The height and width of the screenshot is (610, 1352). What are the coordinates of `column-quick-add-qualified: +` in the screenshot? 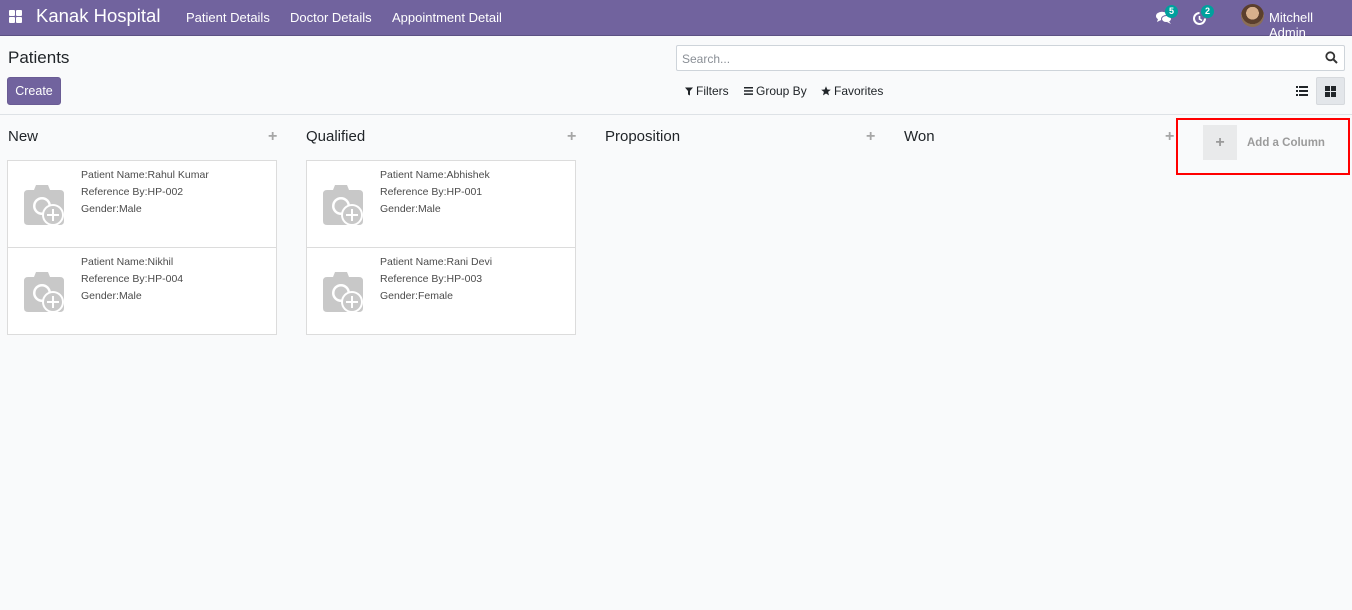 It's located at (571, 137).